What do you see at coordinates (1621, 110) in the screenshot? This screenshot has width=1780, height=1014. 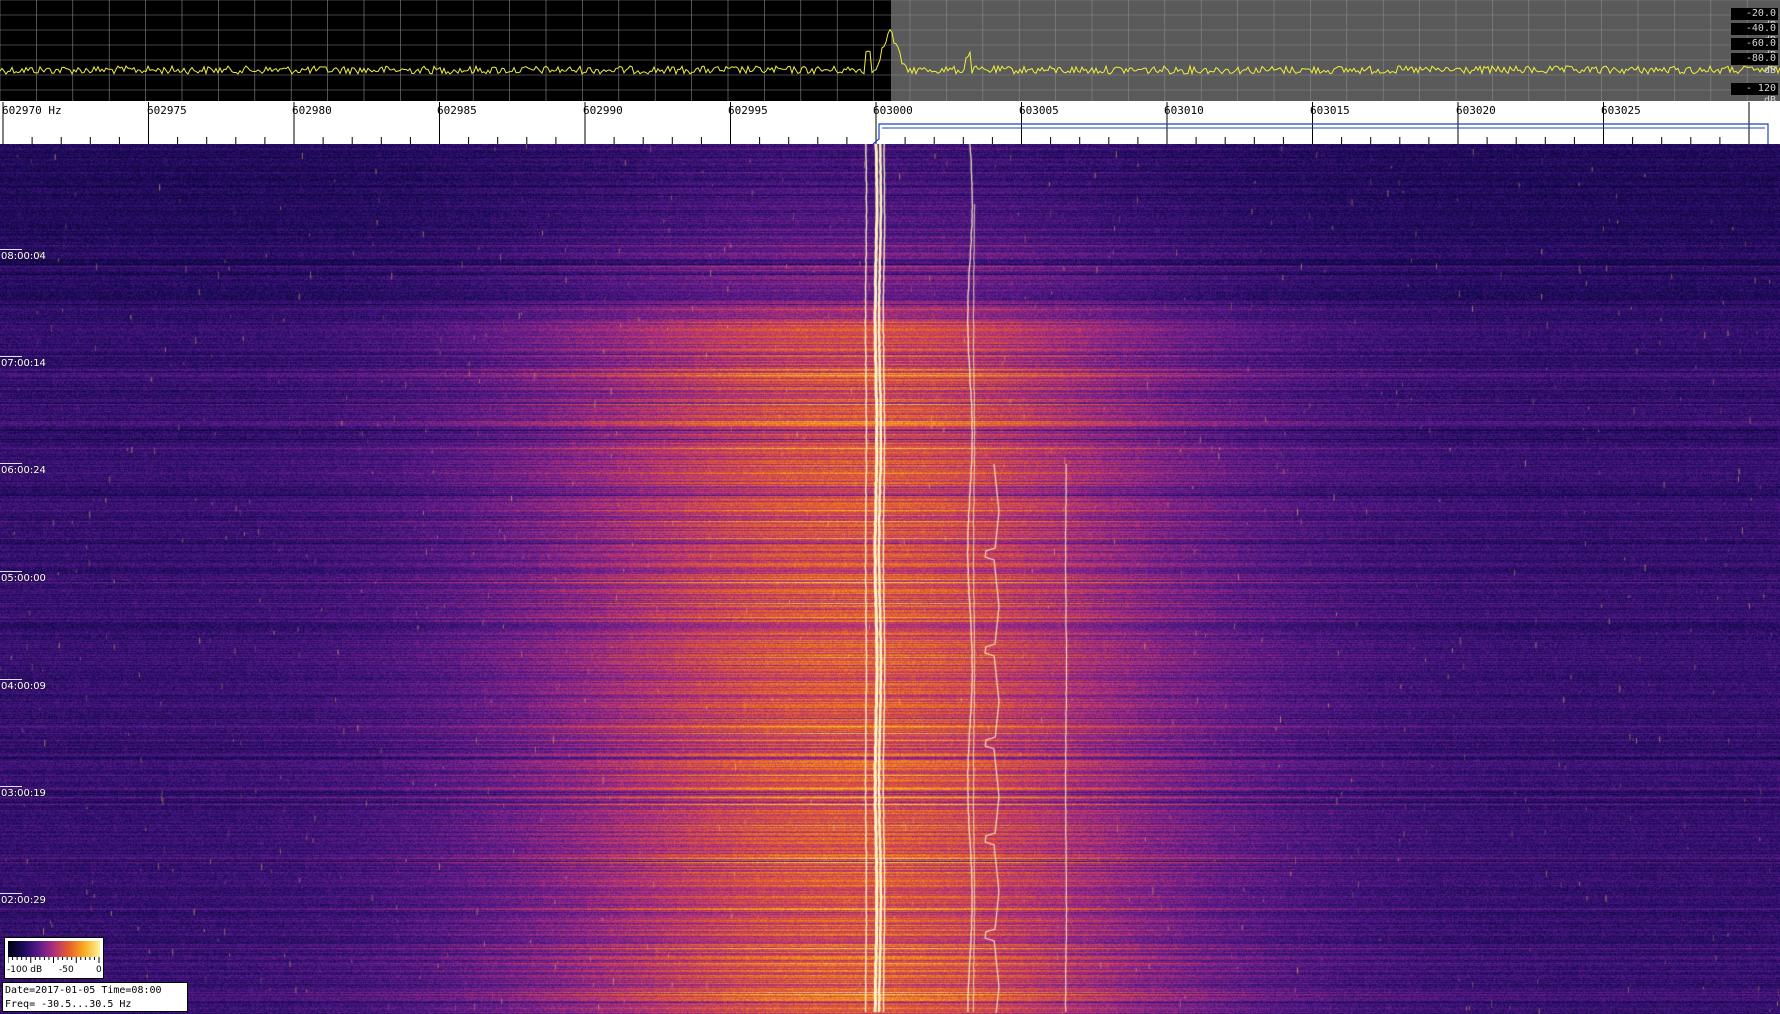 I see `frequency-label: 603025` at bounding box center [1621, 110].